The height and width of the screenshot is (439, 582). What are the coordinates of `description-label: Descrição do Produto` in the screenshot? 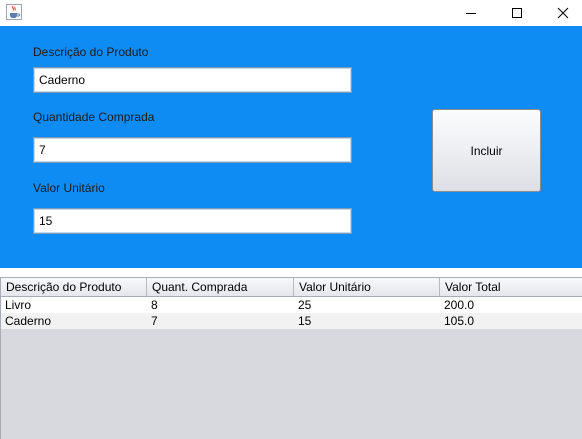 It's located at (91, 52).